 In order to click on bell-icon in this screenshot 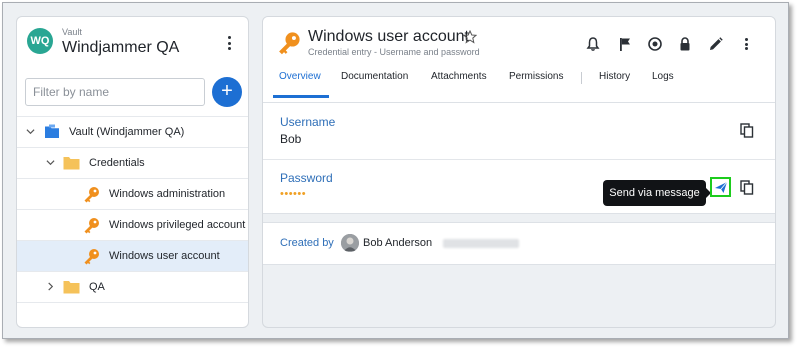, I will do `click(593, 44)`.